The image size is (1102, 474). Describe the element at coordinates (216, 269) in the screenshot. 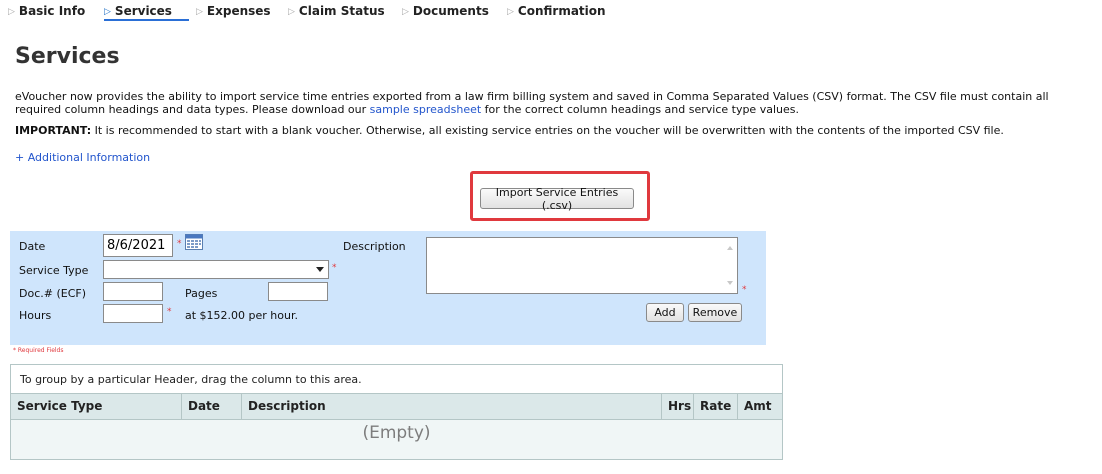

I see `service-type-select` at that location.